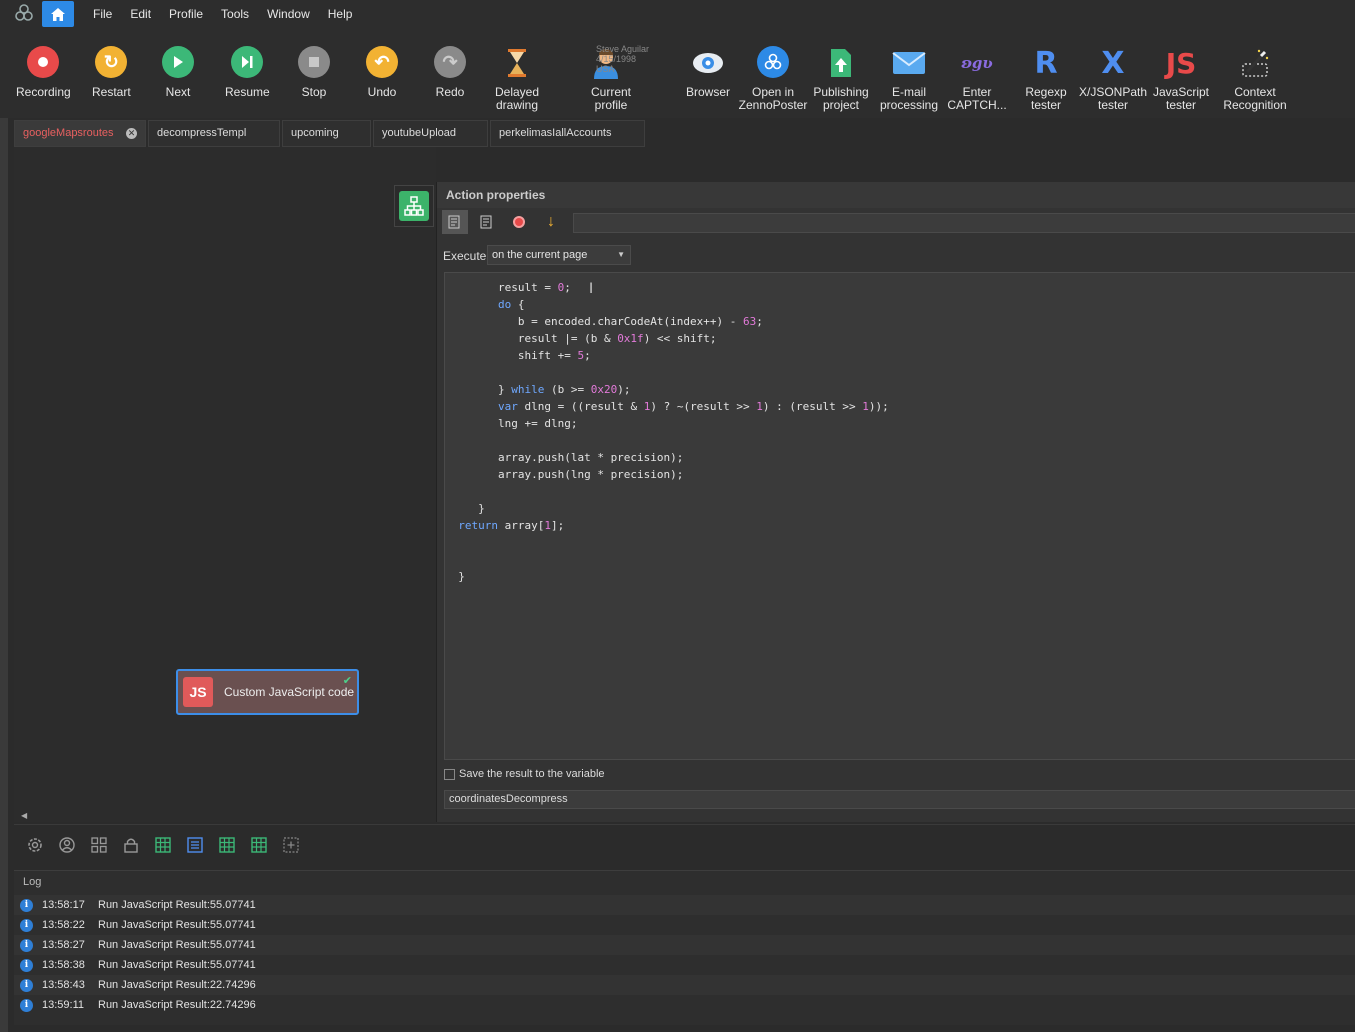  What do you see at coordinates (909, 63) in the screenshot?
I see `envelope-icon` at bounding box center [909, 63].